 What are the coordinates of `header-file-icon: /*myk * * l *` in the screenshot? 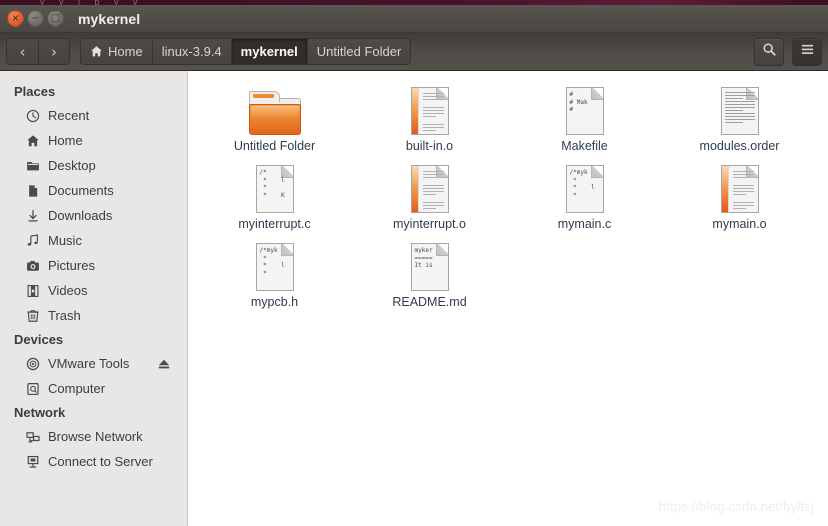 It's located at (274, 266).